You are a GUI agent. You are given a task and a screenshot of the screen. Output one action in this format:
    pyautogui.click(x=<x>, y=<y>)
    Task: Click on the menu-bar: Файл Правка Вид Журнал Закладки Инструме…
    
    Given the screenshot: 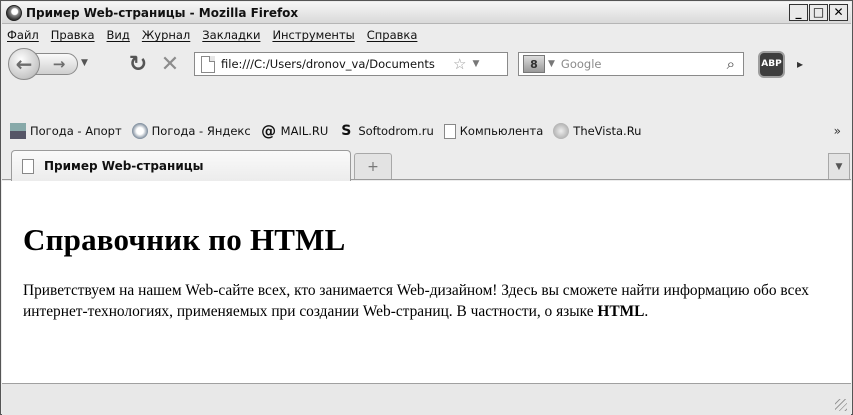 What is the action you would take?
    pyautogui.click(x=426, y=35)
    